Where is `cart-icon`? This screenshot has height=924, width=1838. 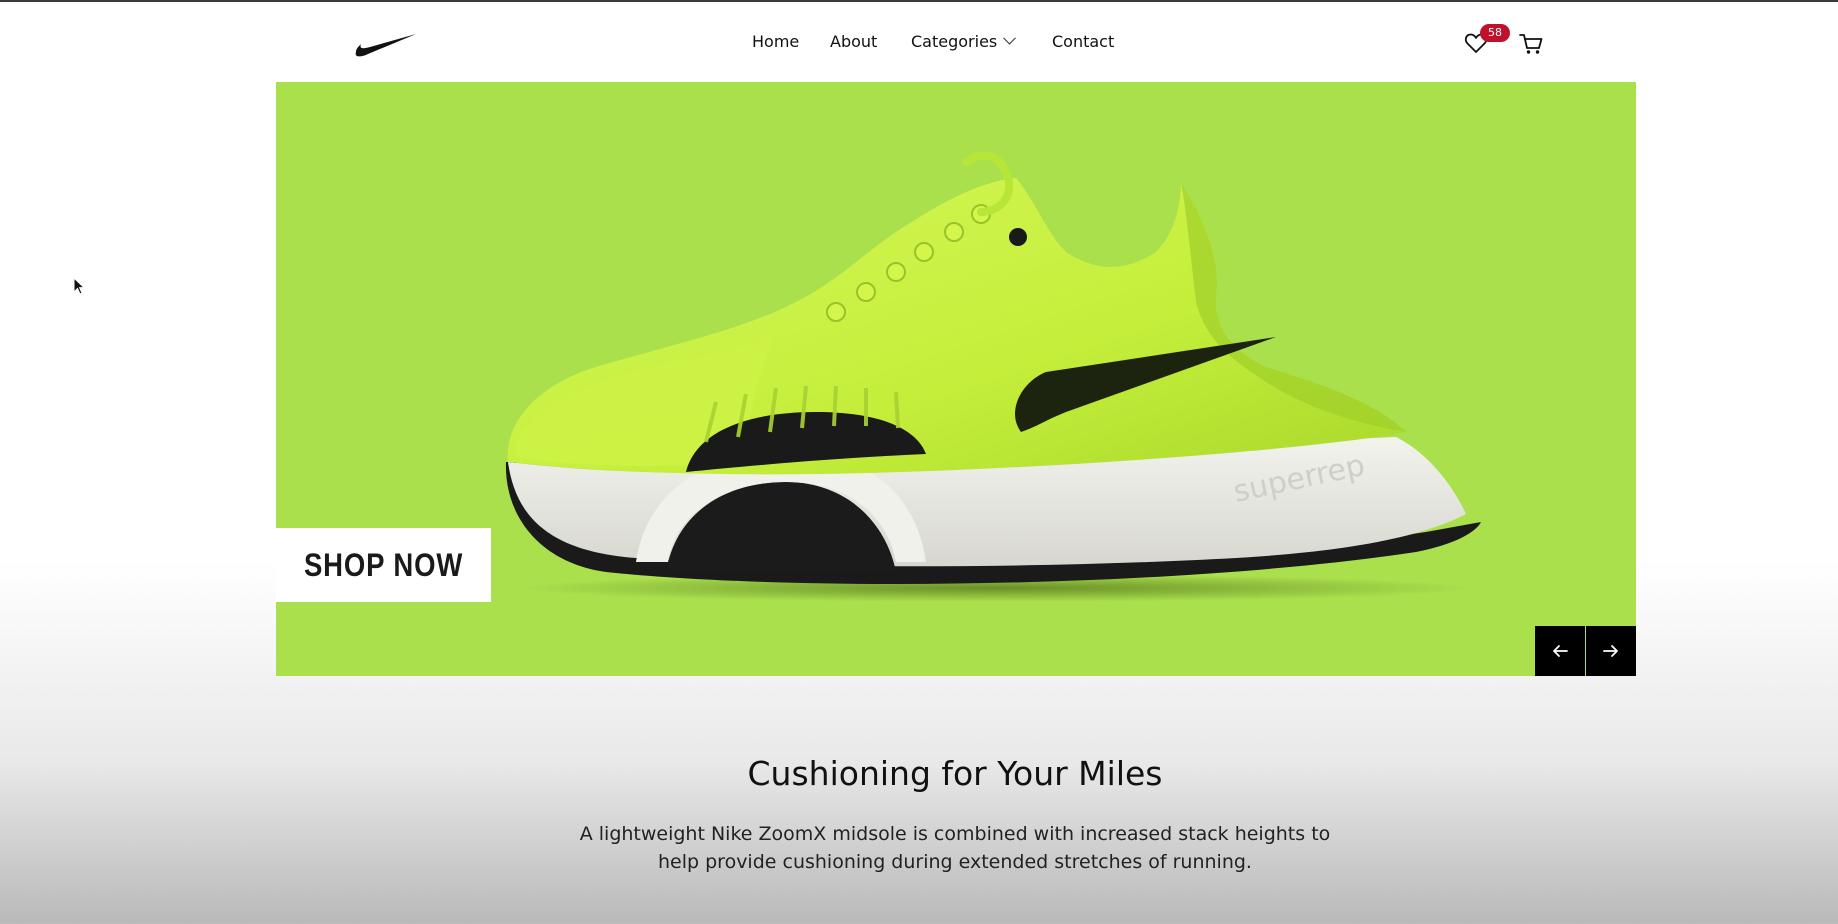
cart-icon is located at coordinates (1531, 44).